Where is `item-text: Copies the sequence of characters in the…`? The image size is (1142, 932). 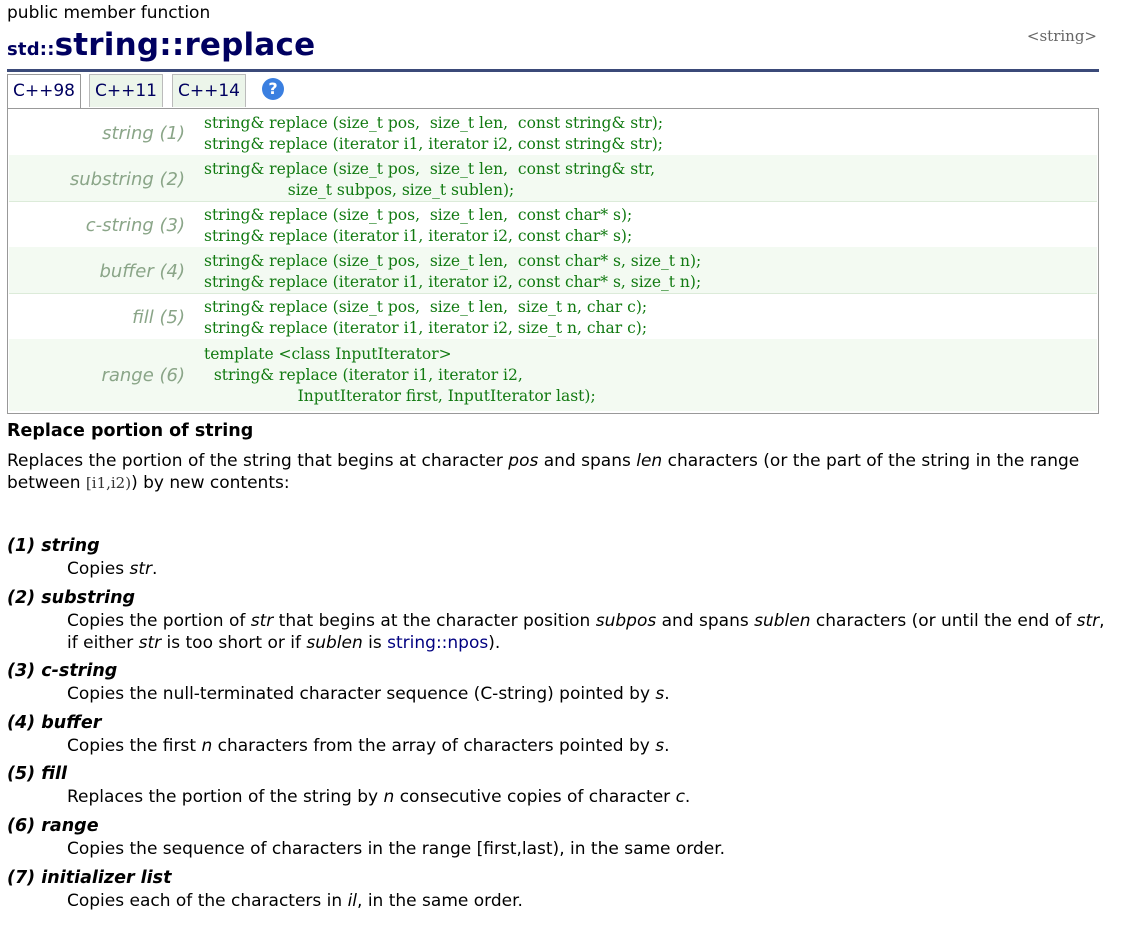
item-text: Copies the sequence of characters in the… is located at coordinates (272, 849).